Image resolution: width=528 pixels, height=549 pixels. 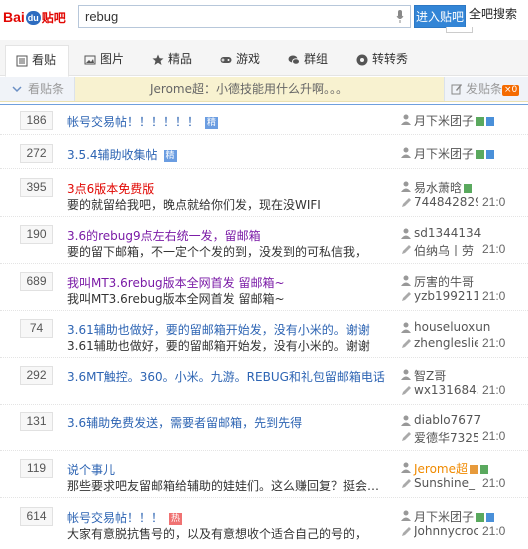 I want to click on thread-title: 3点6版本免费版, so click(x=110, y=188).